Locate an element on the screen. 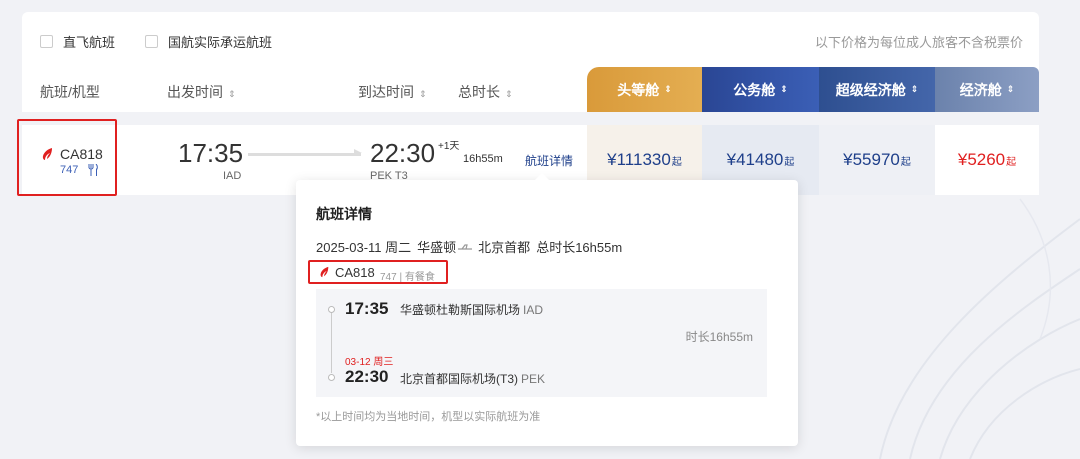 The height and width of the screenshot is (459, 1080). cabin-tab-business: 公务舱 ⇕ is located at coordinates (760, 89).